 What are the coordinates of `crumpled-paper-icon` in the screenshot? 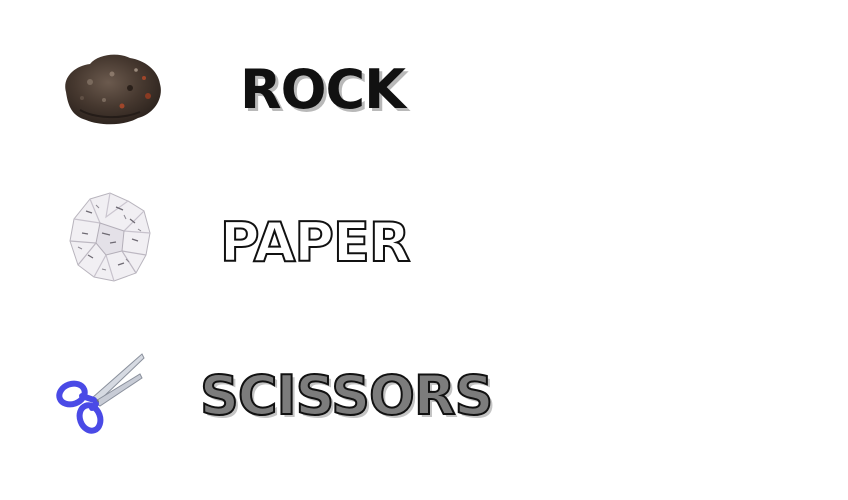 It's located at (110, 237).